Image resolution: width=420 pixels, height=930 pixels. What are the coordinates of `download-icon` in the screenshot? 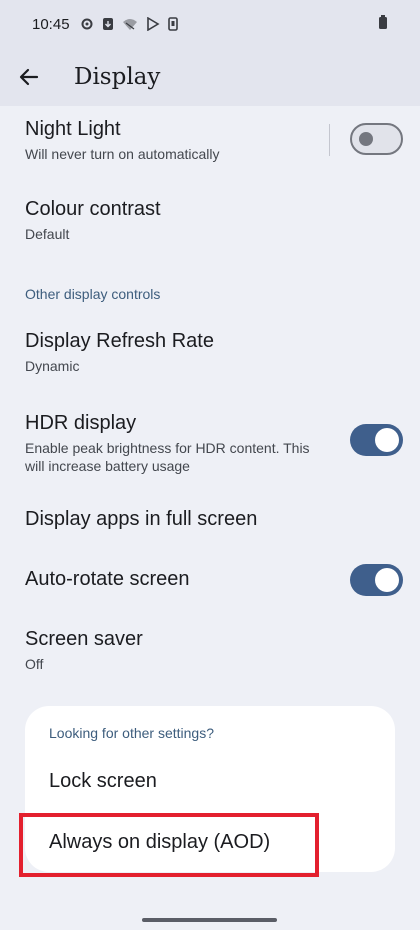 It's located at (108, 24).